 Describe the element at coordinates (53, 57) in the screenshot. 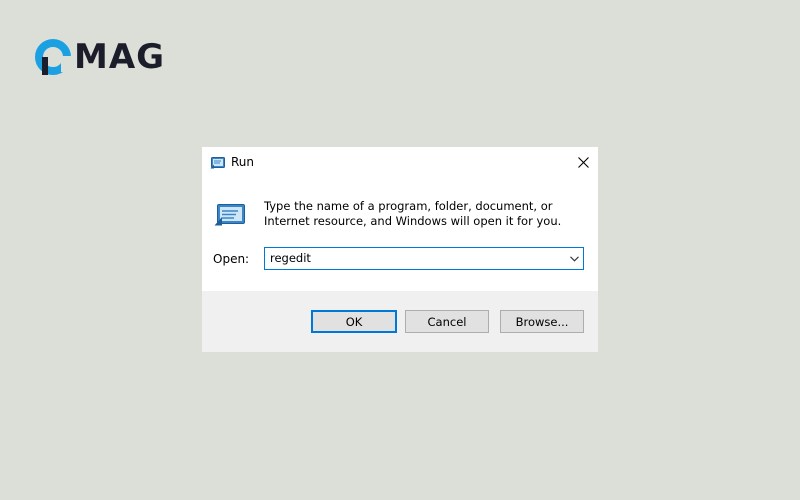

I see `pcmag-logo-mark-icon` at that location.